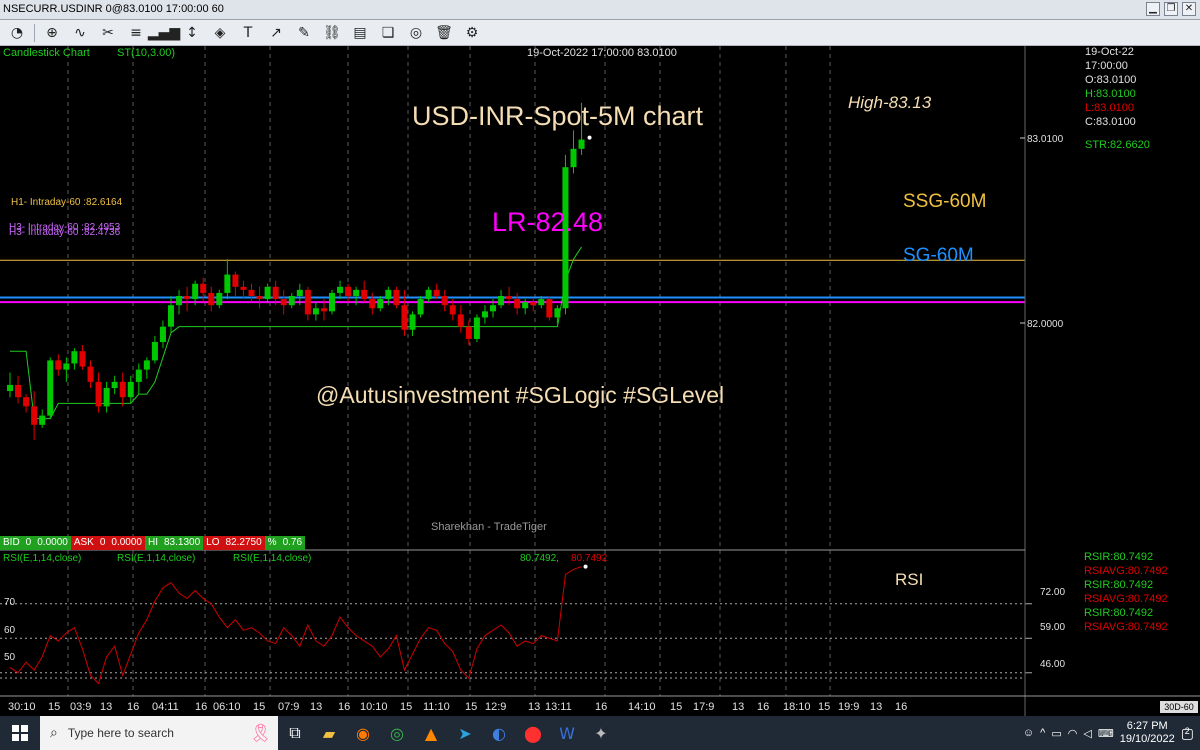  Describe the element at coordinates (360, 33) in the screenshot. I see `template-icon: ▤` at that location.